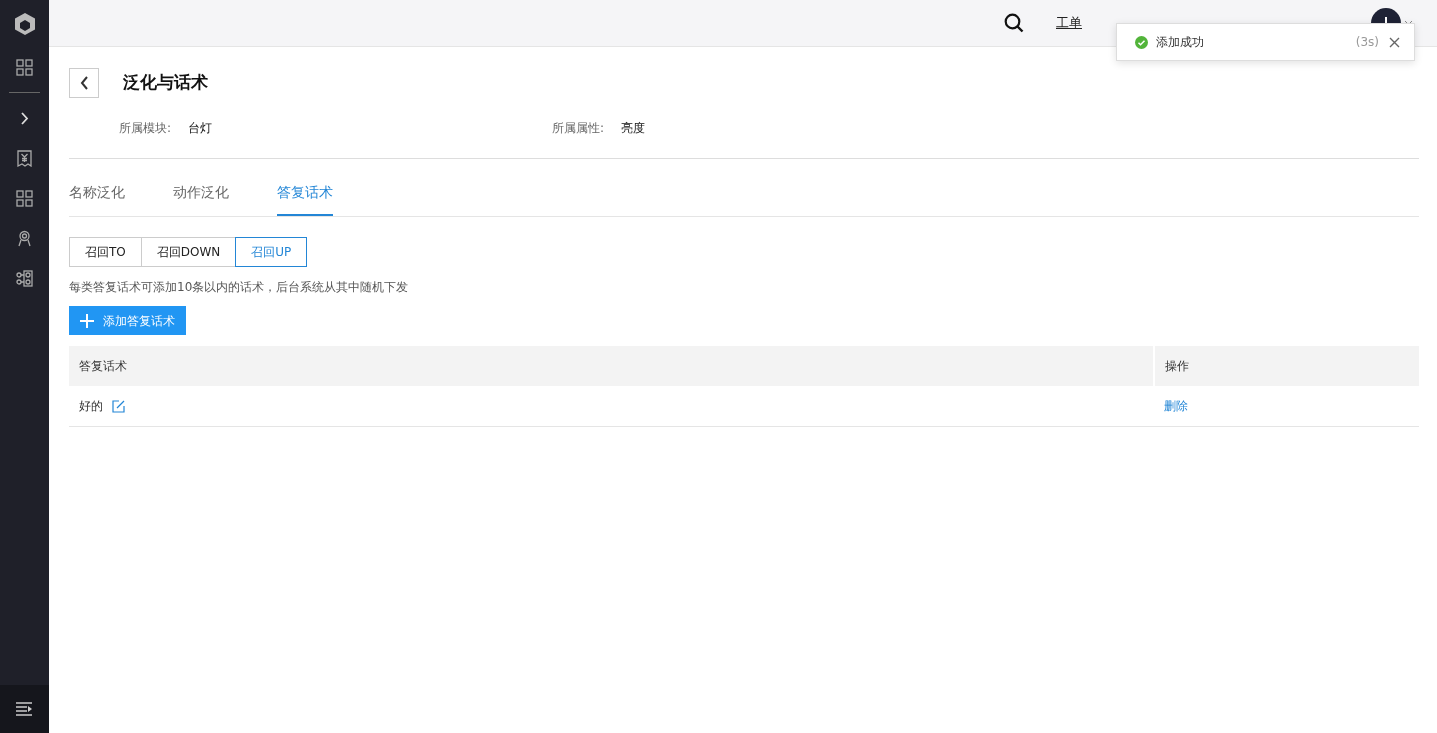 This screenshot has height=733, width=1437. What do you see at coordinates (118, 406) in the screenshot?
I see `edit-icon` at bounding box center [118, 406].